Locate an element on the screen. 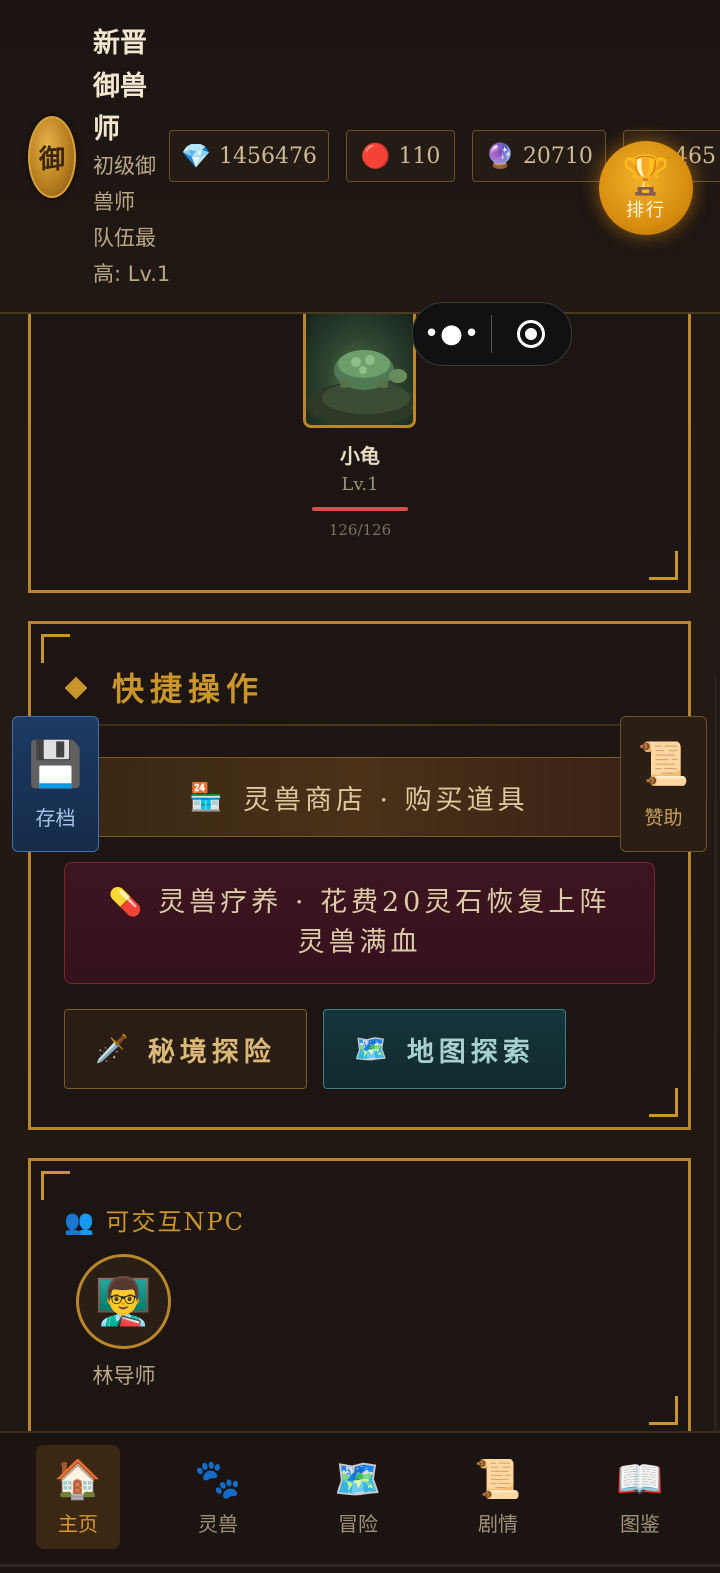 The image size is (720, 1573). resource-red-orb: 🔴 110 is located at coordinates (400, 156).